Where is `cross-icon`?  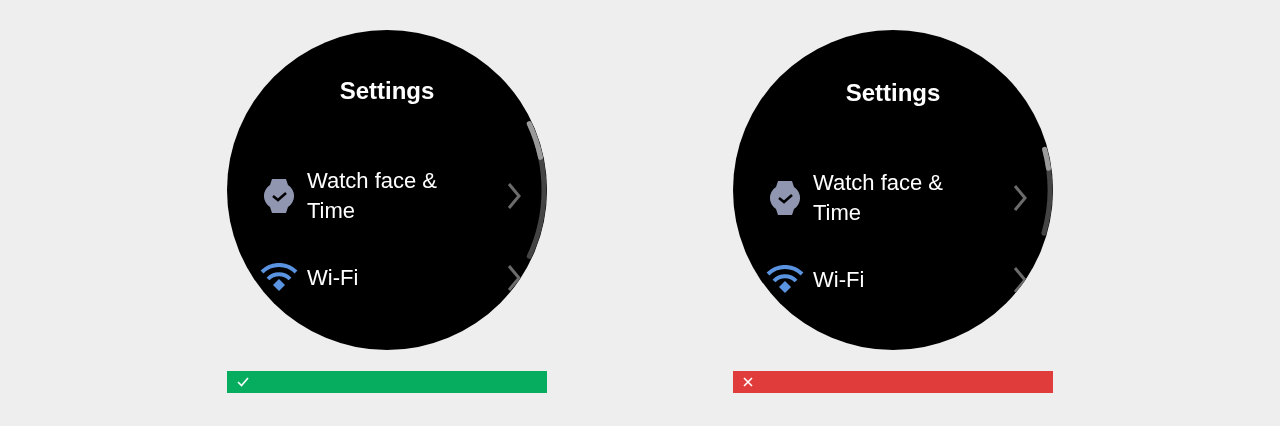
cross-icon is located at coordinates (748, 382).